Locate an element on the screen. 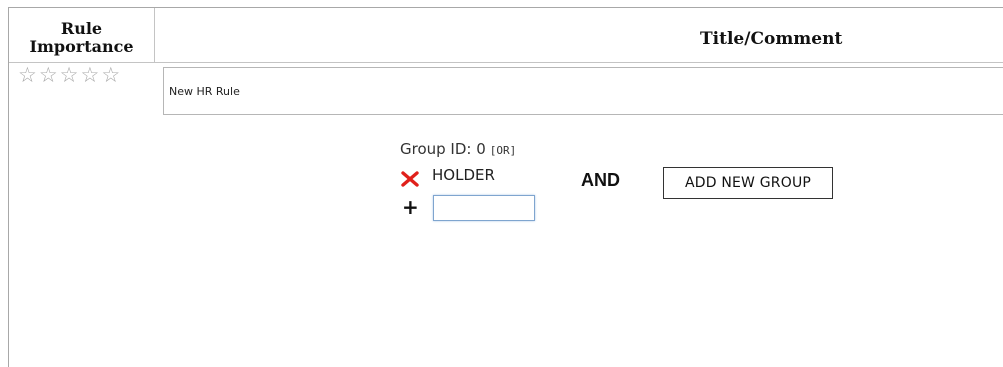 The image size is (1003, 367). and-joiner-label: AND is located at coordinates (600, 180).